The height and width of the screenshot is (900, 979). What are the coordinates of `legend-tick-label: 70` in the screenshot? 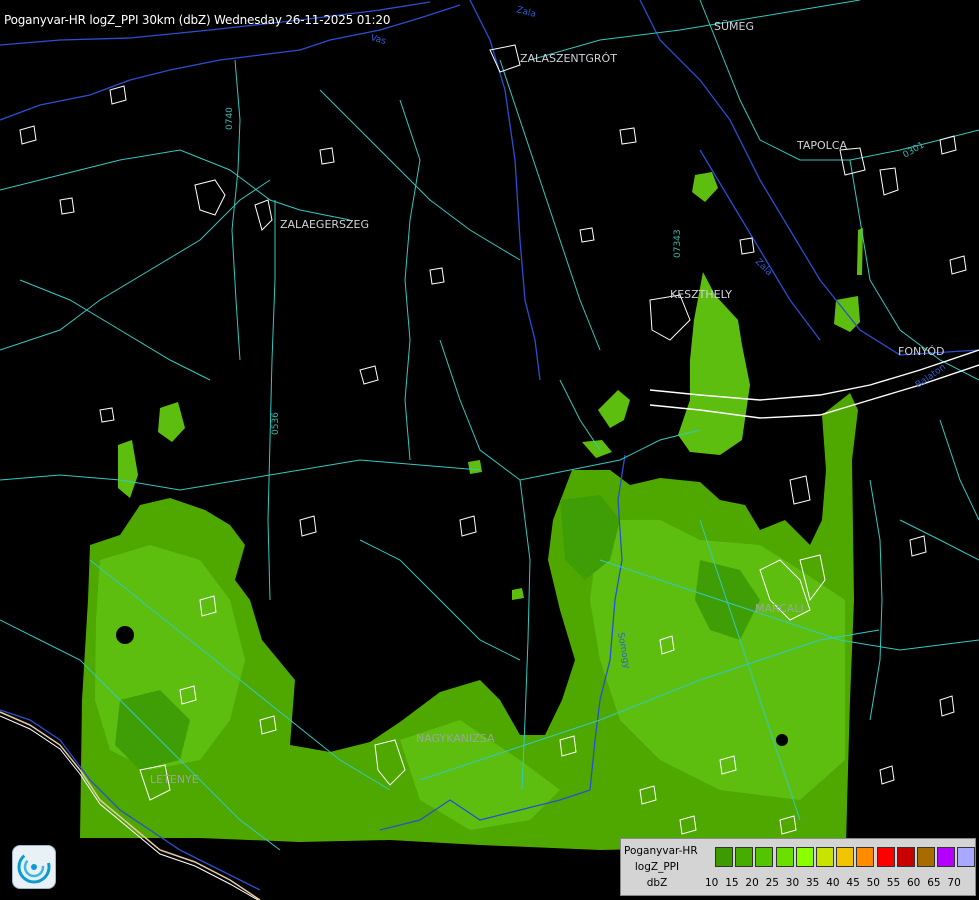 It's located at (954, 883).